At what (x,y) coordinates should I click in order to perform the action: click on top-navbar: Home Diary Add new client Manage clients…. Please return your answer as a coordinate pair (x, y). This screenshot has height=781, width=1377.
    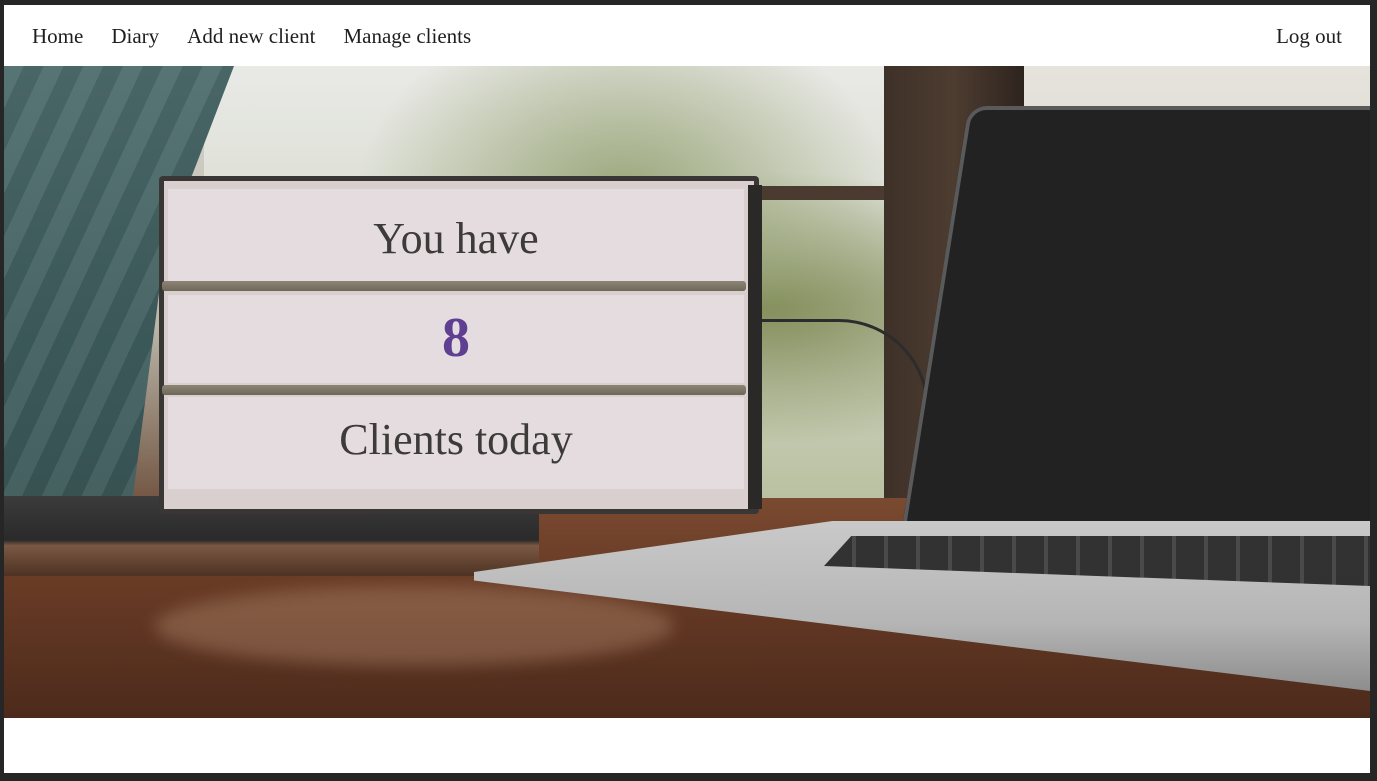
    Looking at the image, I should click on (687, 35).